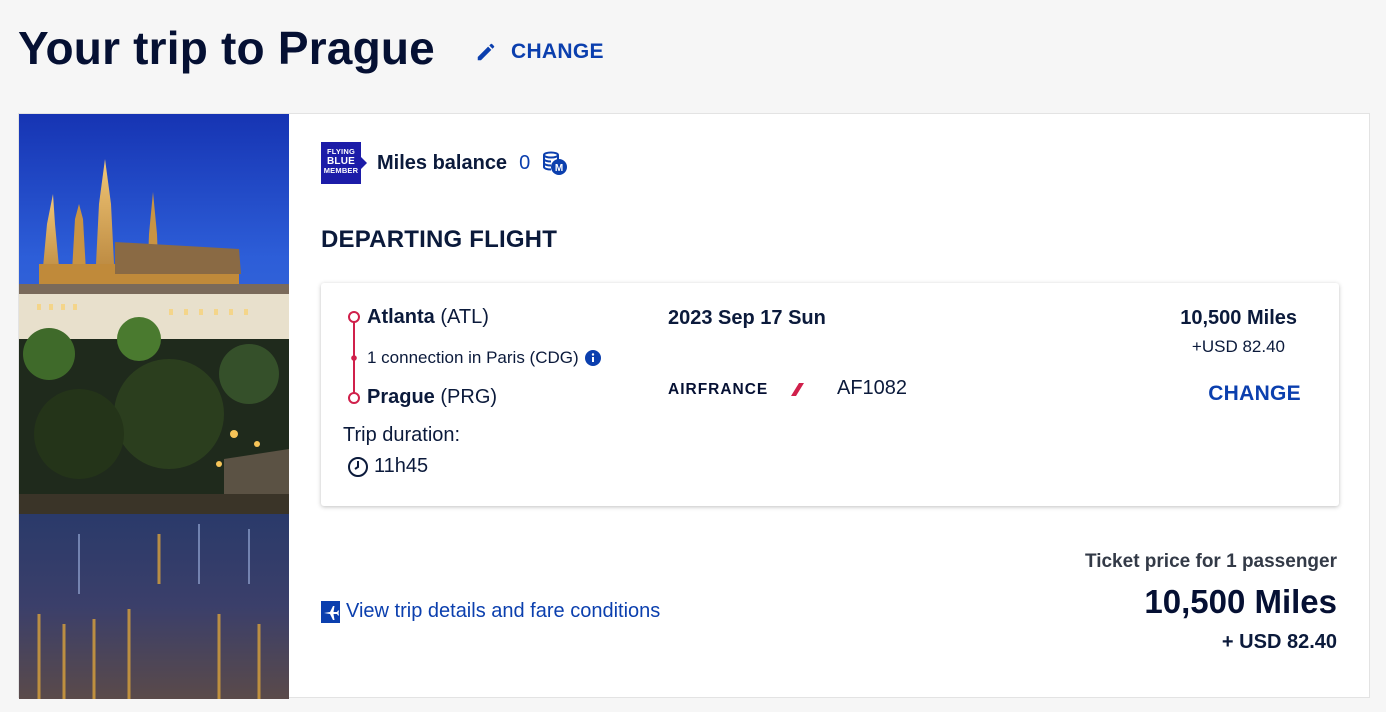  I want to click on change-flight-button: CHANGE, so click(1254, 394).